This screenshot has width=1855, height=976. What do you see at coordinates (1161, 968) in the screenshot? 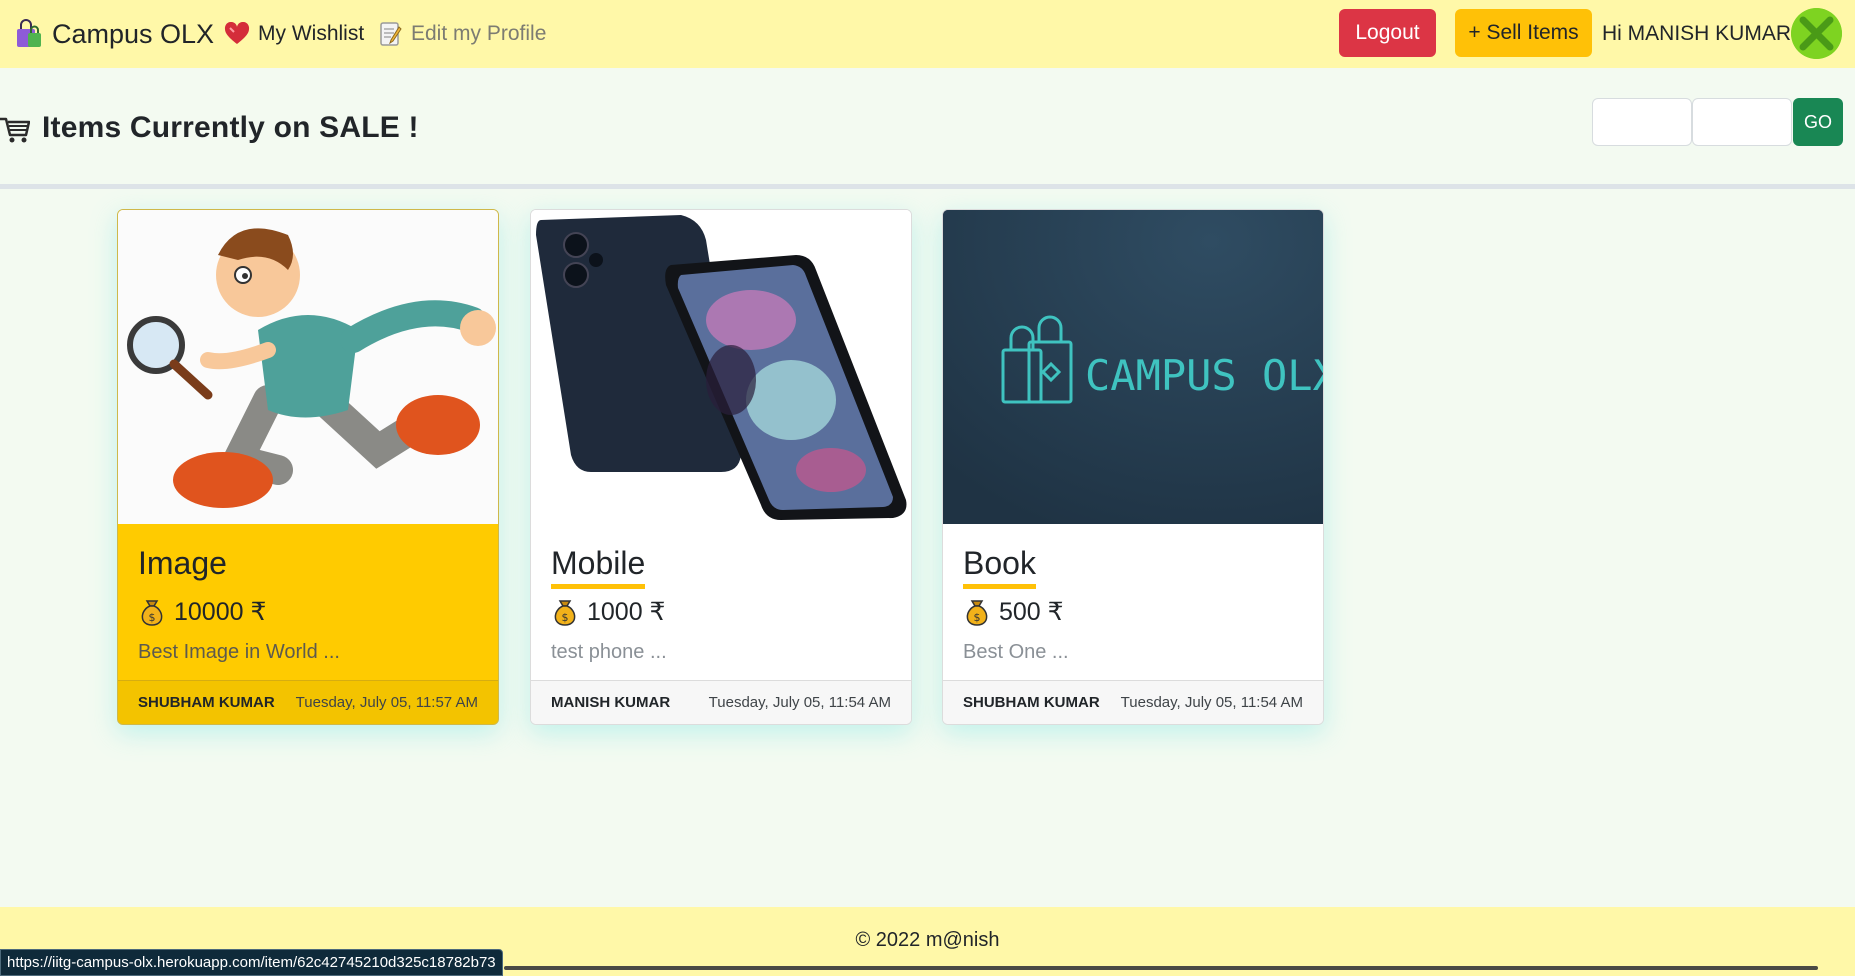
I see `horizontal-scrollbar` at bounding box center [1161, 968].